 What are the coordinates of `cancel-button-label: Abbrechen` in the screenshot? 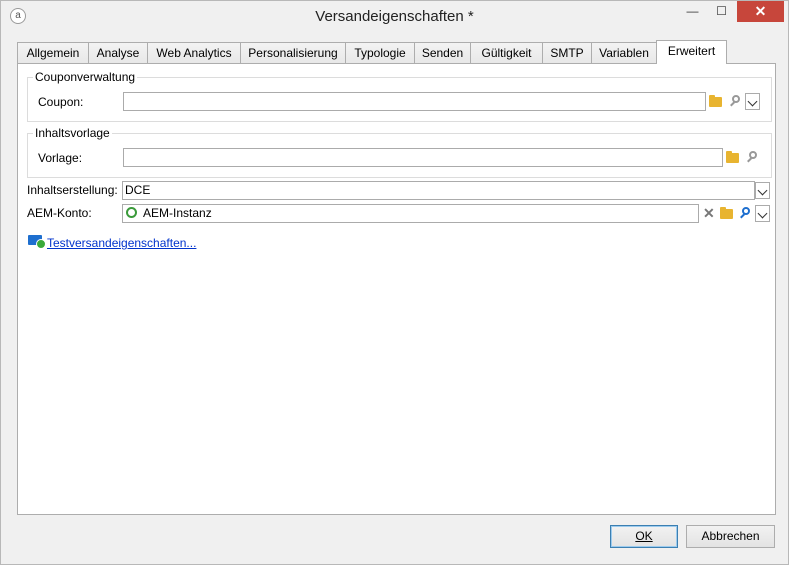 It's located at (730, 536).